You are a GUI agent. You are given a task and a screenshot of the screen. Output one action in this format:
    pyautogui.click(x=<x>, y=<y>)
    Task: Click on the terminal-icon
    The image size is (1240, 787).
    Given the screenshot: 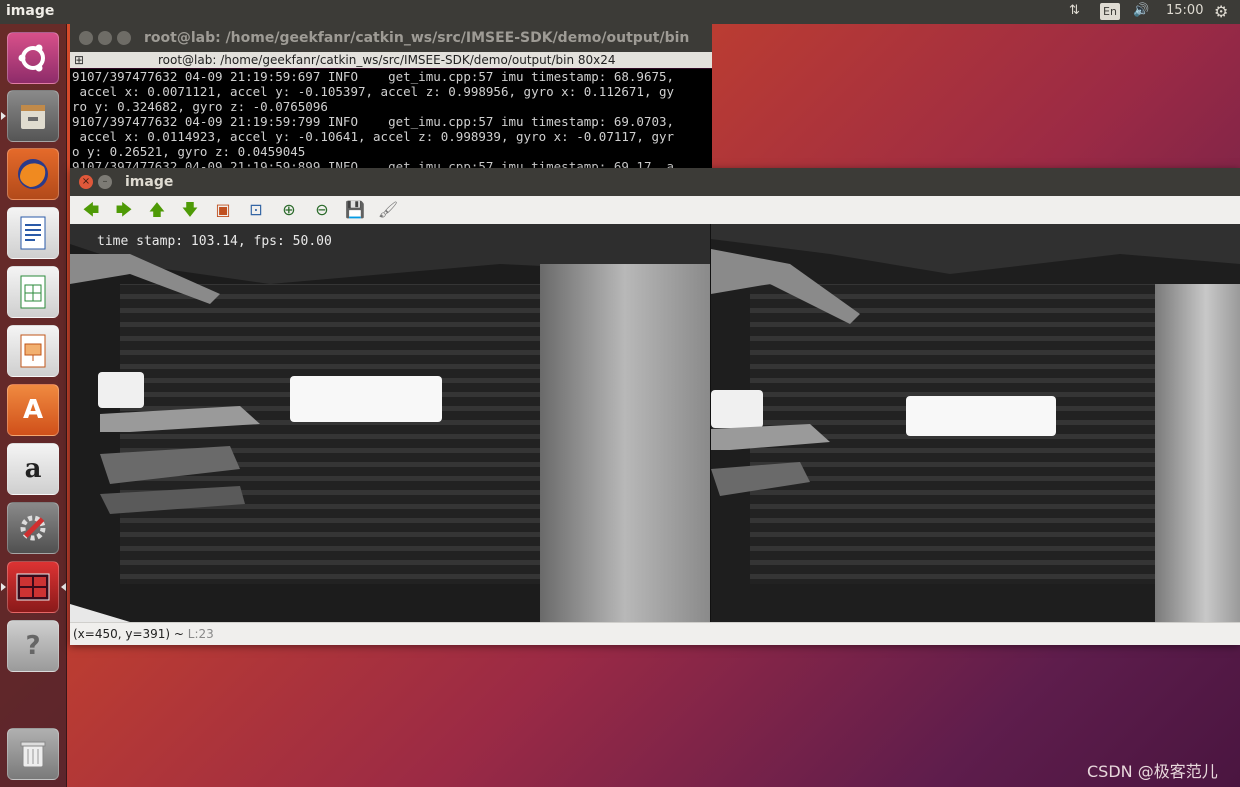 What is the action you would take?
    pyautogui.click(x=33, y=587)
    